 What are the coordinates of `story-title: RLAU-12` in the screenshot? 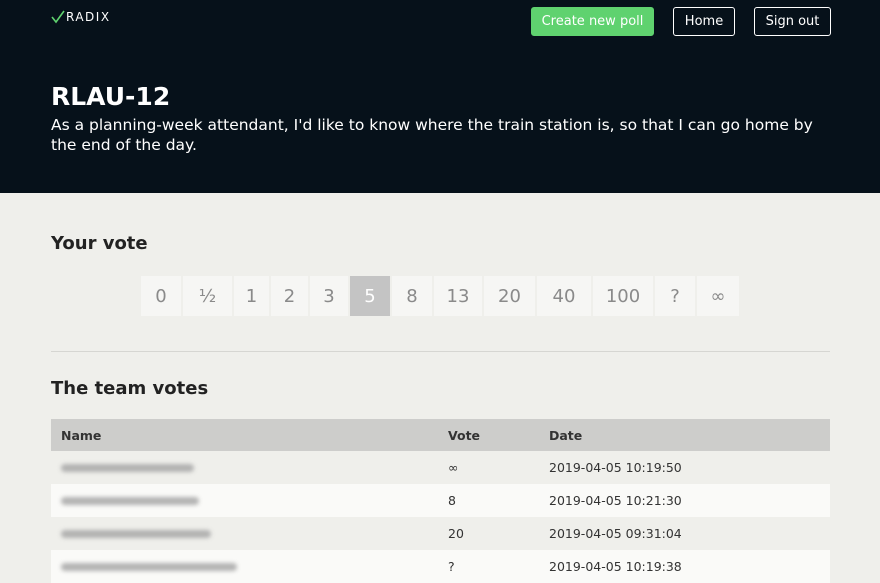 It's located at (111, 96).